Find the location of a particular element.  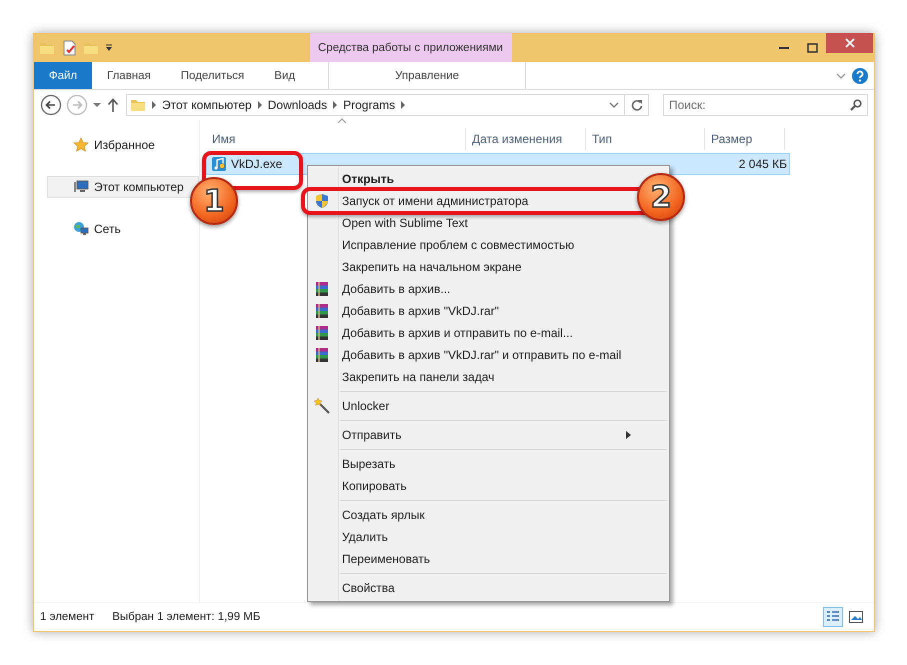

up-arrow-icon is located at coordinates (113, 105).